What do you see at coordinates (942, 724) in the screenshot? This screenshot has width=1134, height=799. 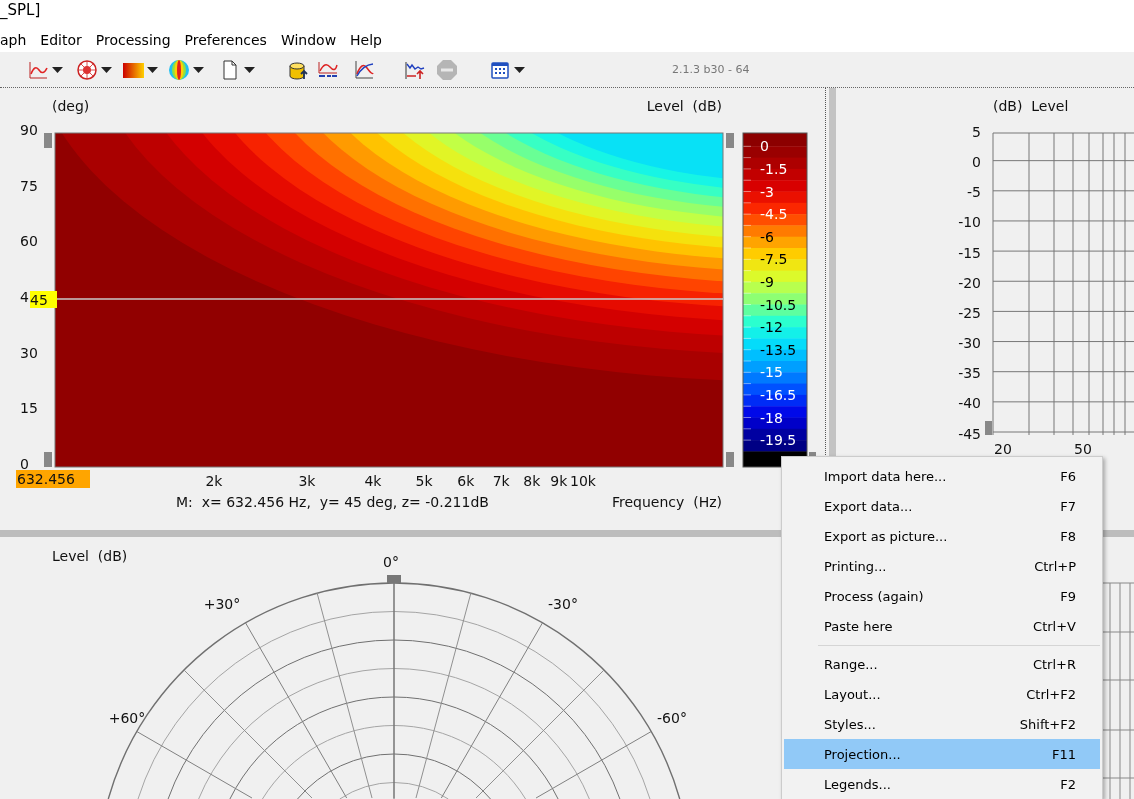 I see `menu-item: Styles... Shift+F2` at bounding box center [942, 724].